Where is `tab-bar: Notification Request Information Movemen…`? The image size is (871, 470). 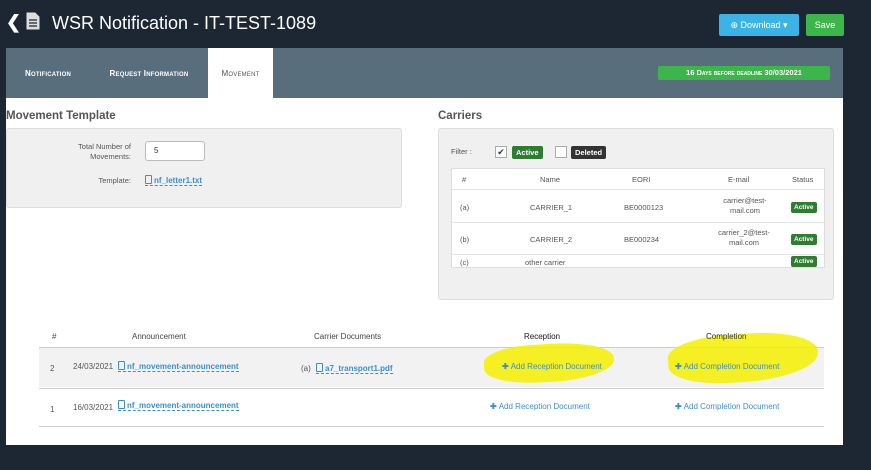 tab-bar: Notification Request Information Movemen… is located at coordinates (424, 73).